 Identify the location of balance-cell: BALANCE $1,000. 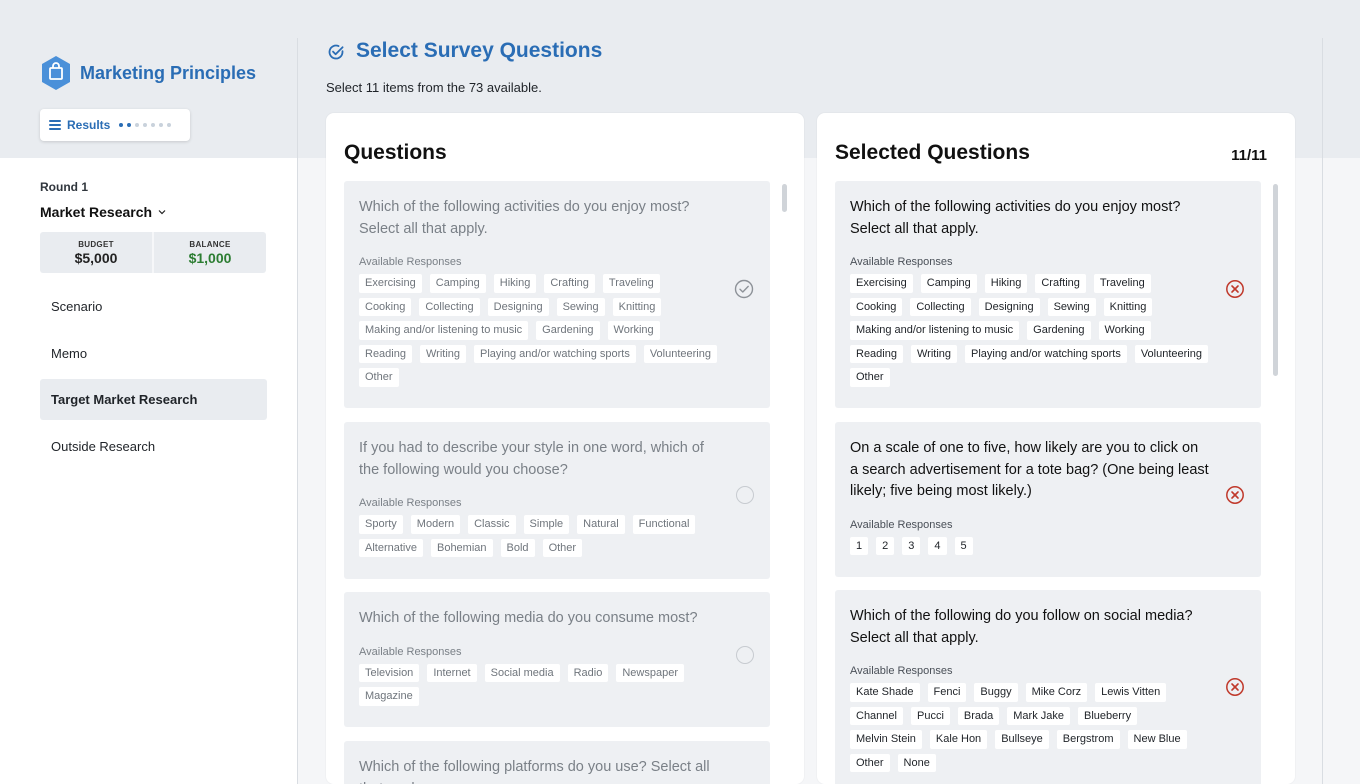
(209, 252).